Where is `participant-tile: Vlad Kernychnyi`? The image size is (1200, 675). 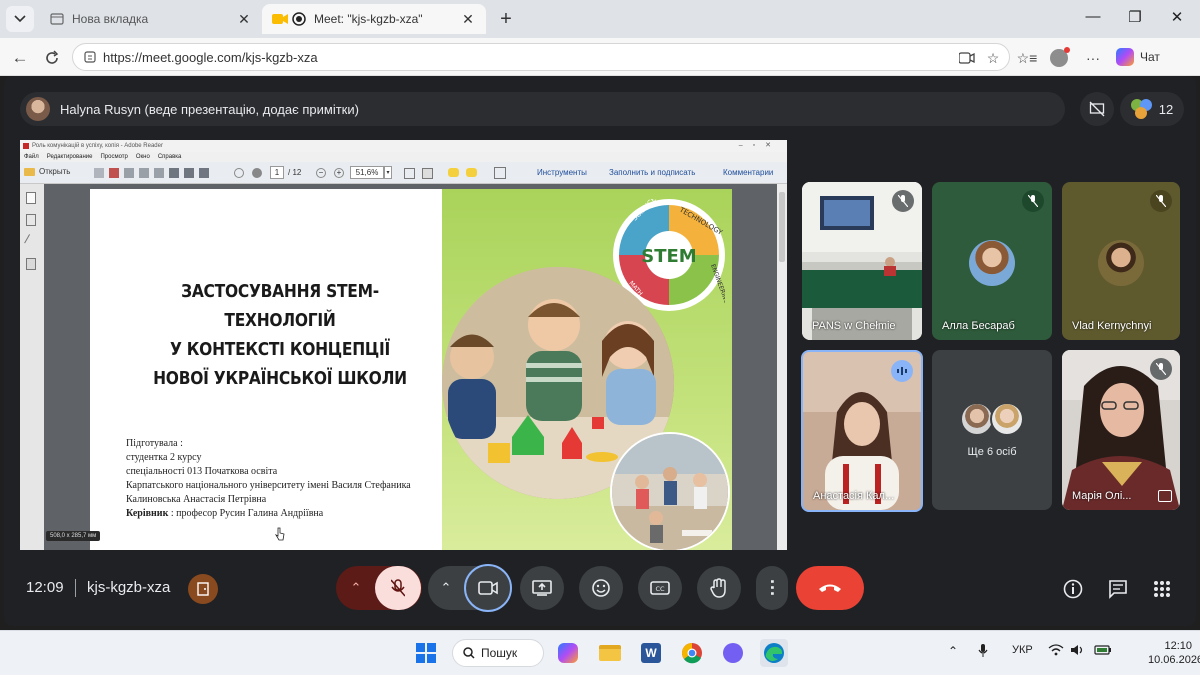 participant-tile: Vlad Kernychnyi is located at coordinates (1121, 261).